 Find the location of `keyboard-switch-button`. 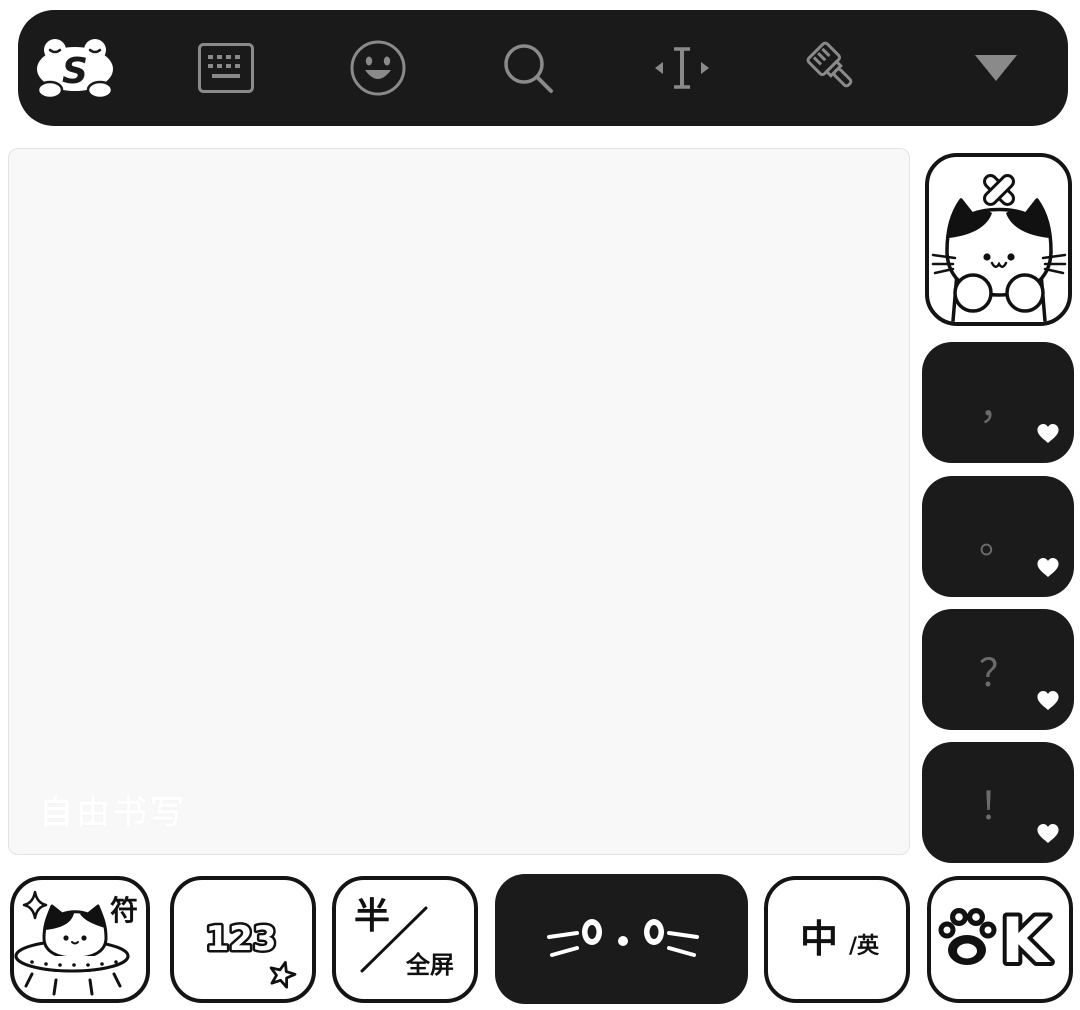

keyboard-switch-button is located at coordinates (226, 68).